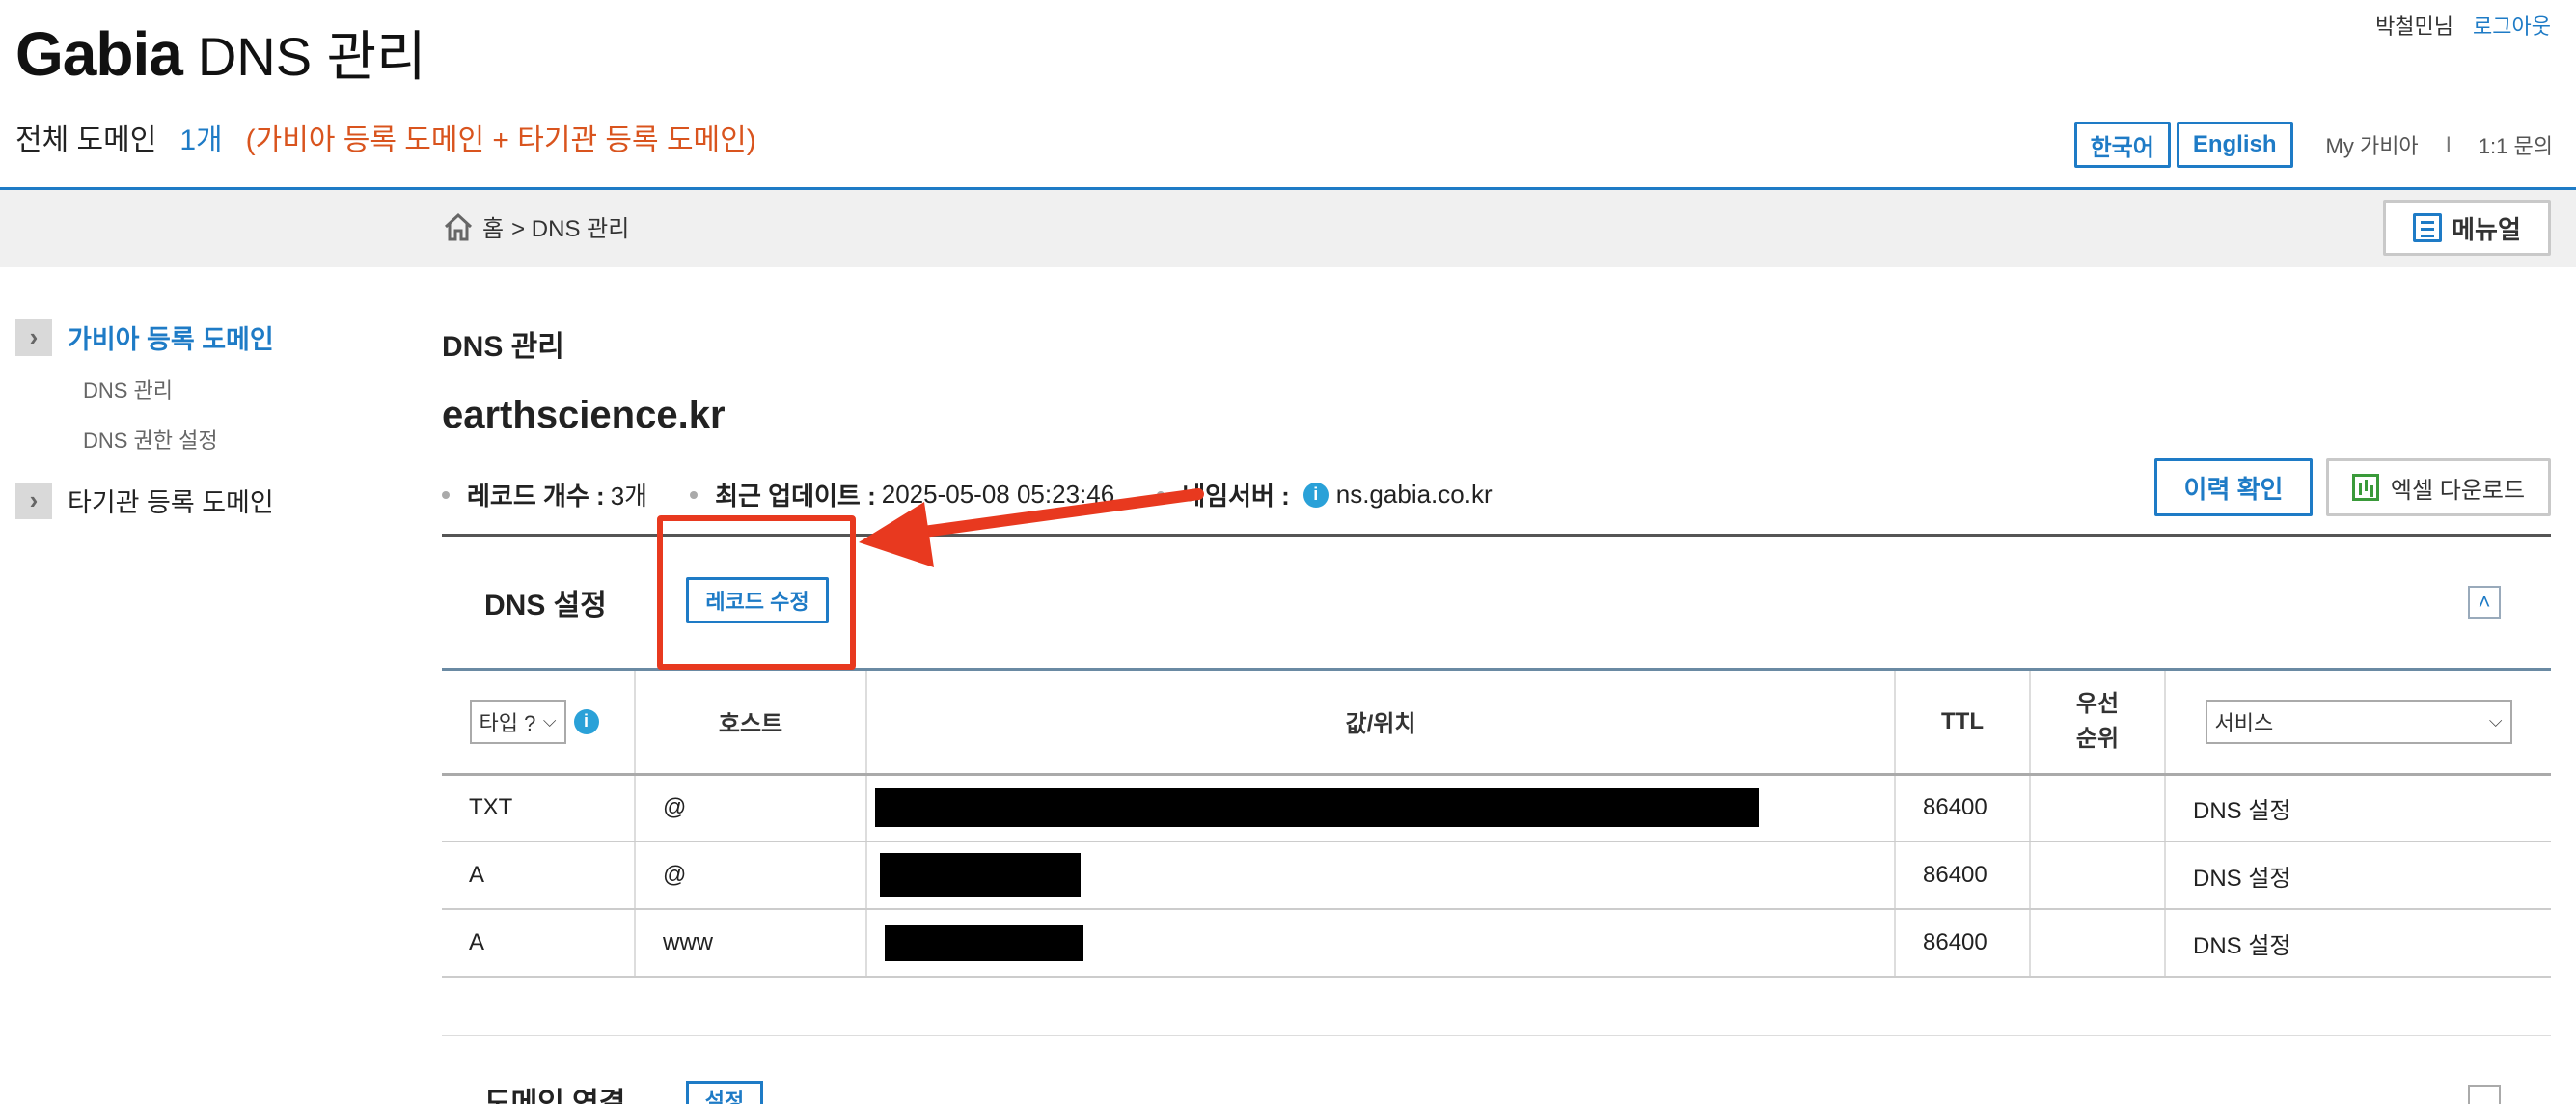 Image resolution: width=2576 pixels, height=1104 pixels. What do you see at coordinates (629, 496) in the screenshot?
I see `record-count-value: 3개` at bounding box center [629, 496].